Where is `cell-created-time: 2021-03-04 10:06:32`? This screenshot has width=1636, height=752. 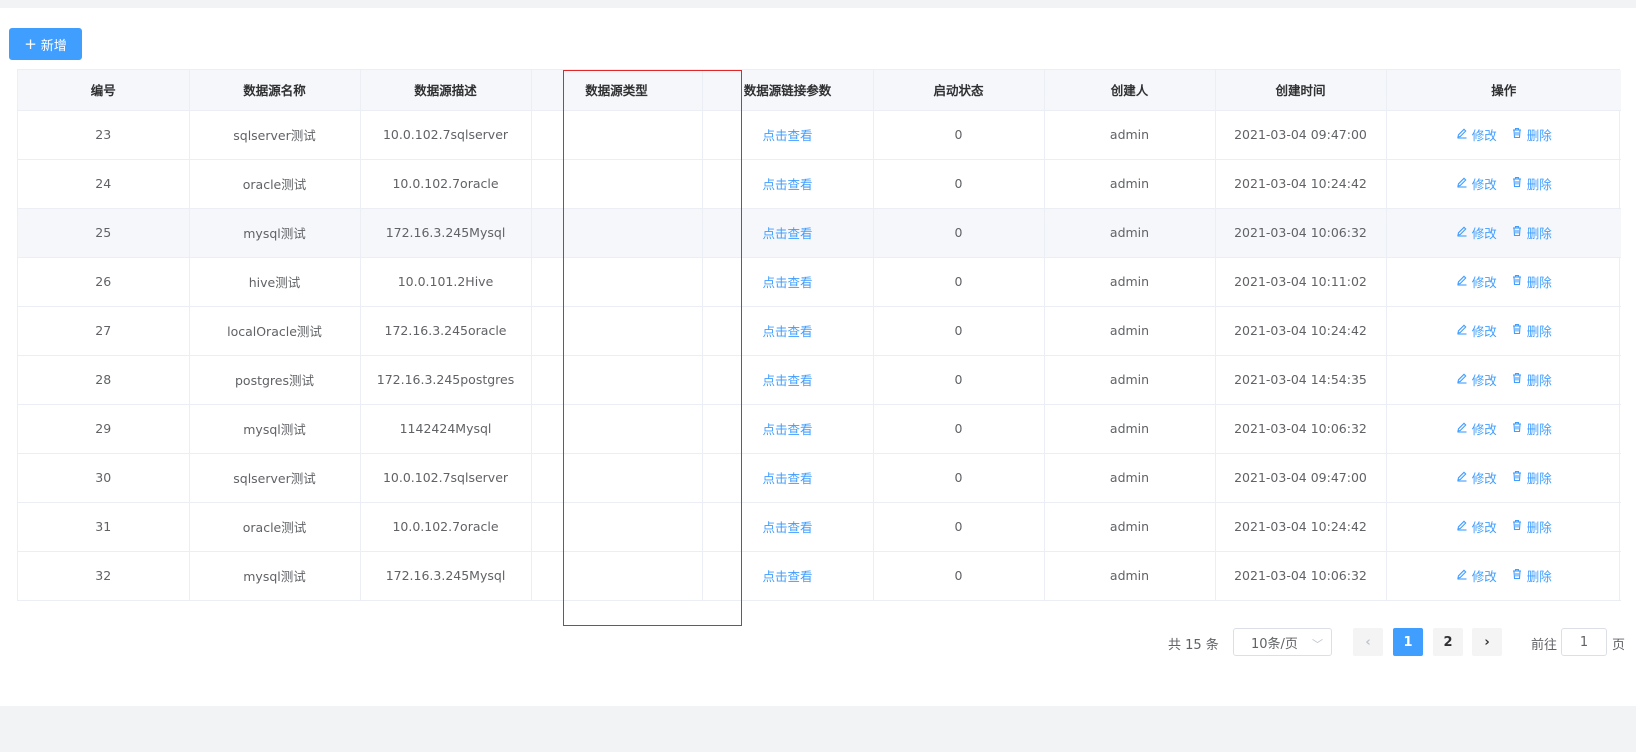 cell-created-time: 2021-03-04 10:06:32 is located at coordinates (1301, 576).